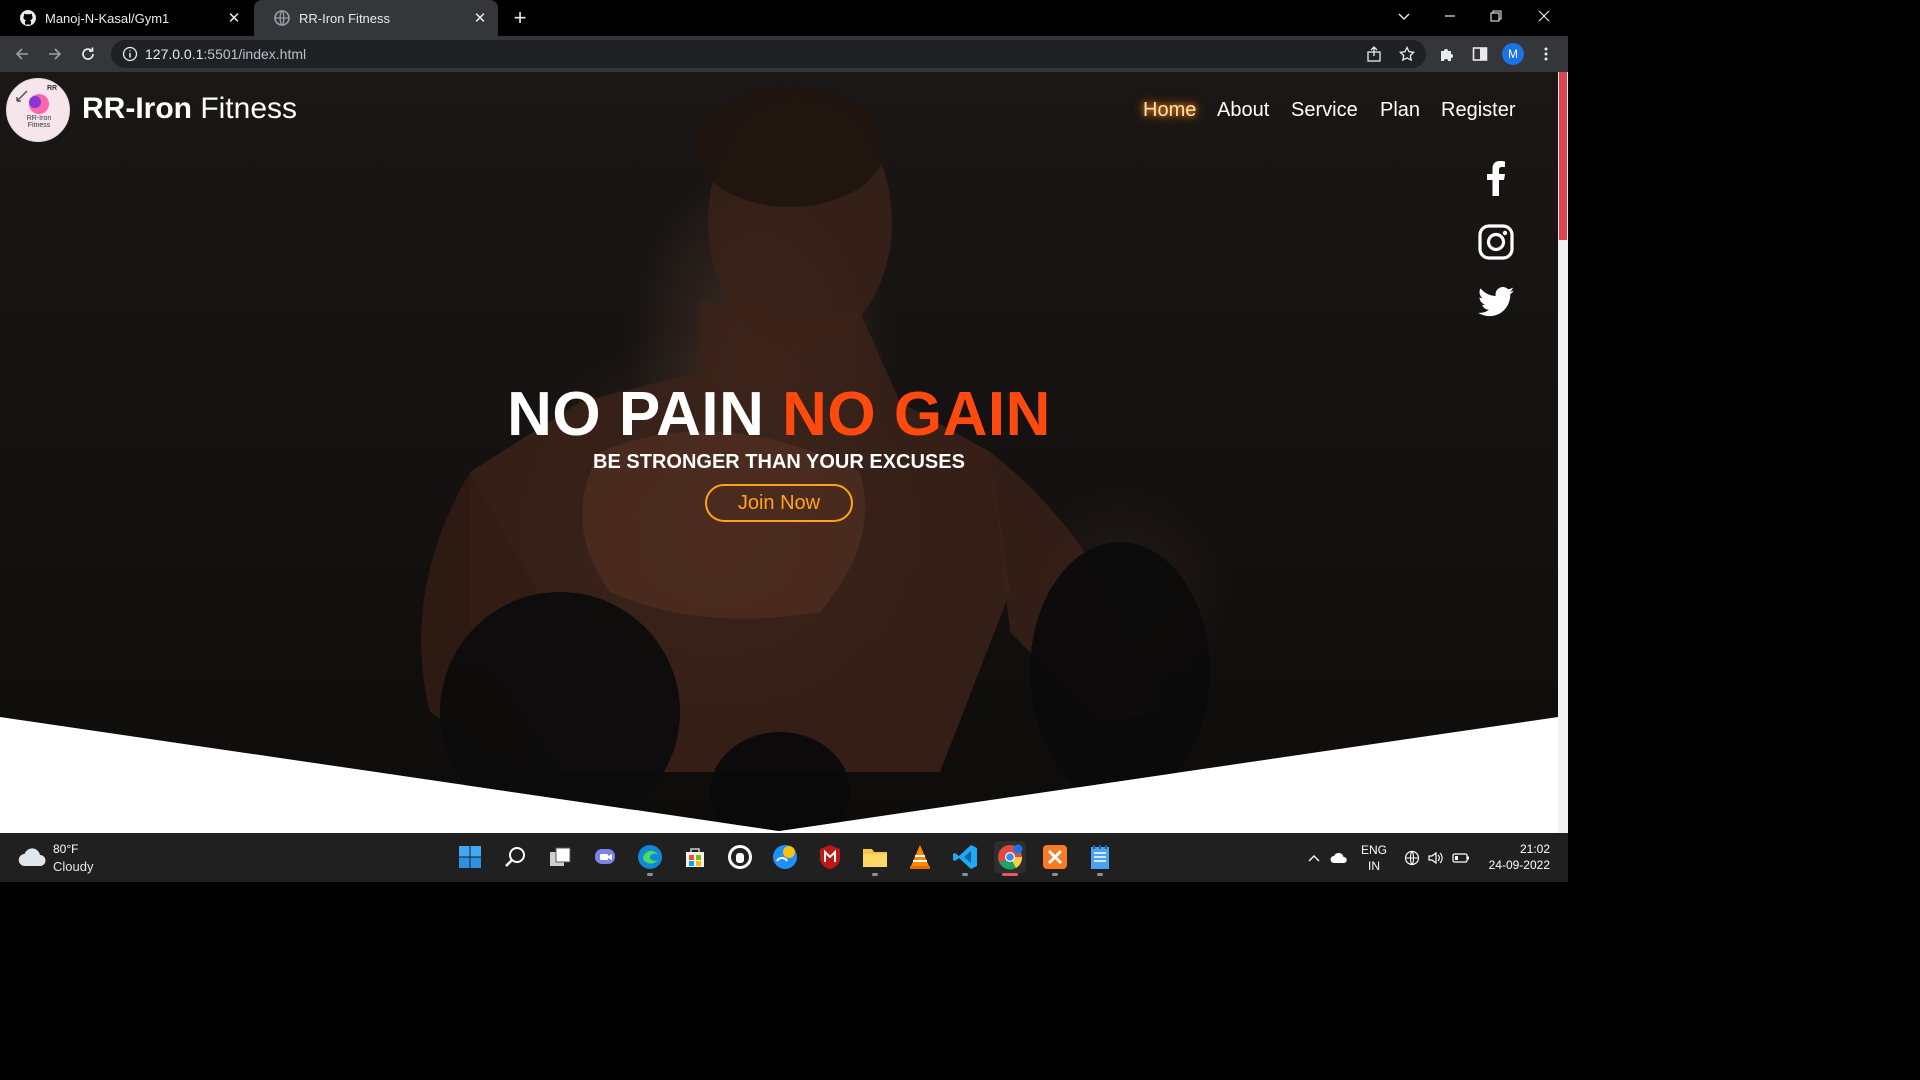 The image size is (1920, 1080). What do you see at coordinates (1324, 110) in the screenshot?
I see `nav-service: Service` at bounding box center [1324, 110].